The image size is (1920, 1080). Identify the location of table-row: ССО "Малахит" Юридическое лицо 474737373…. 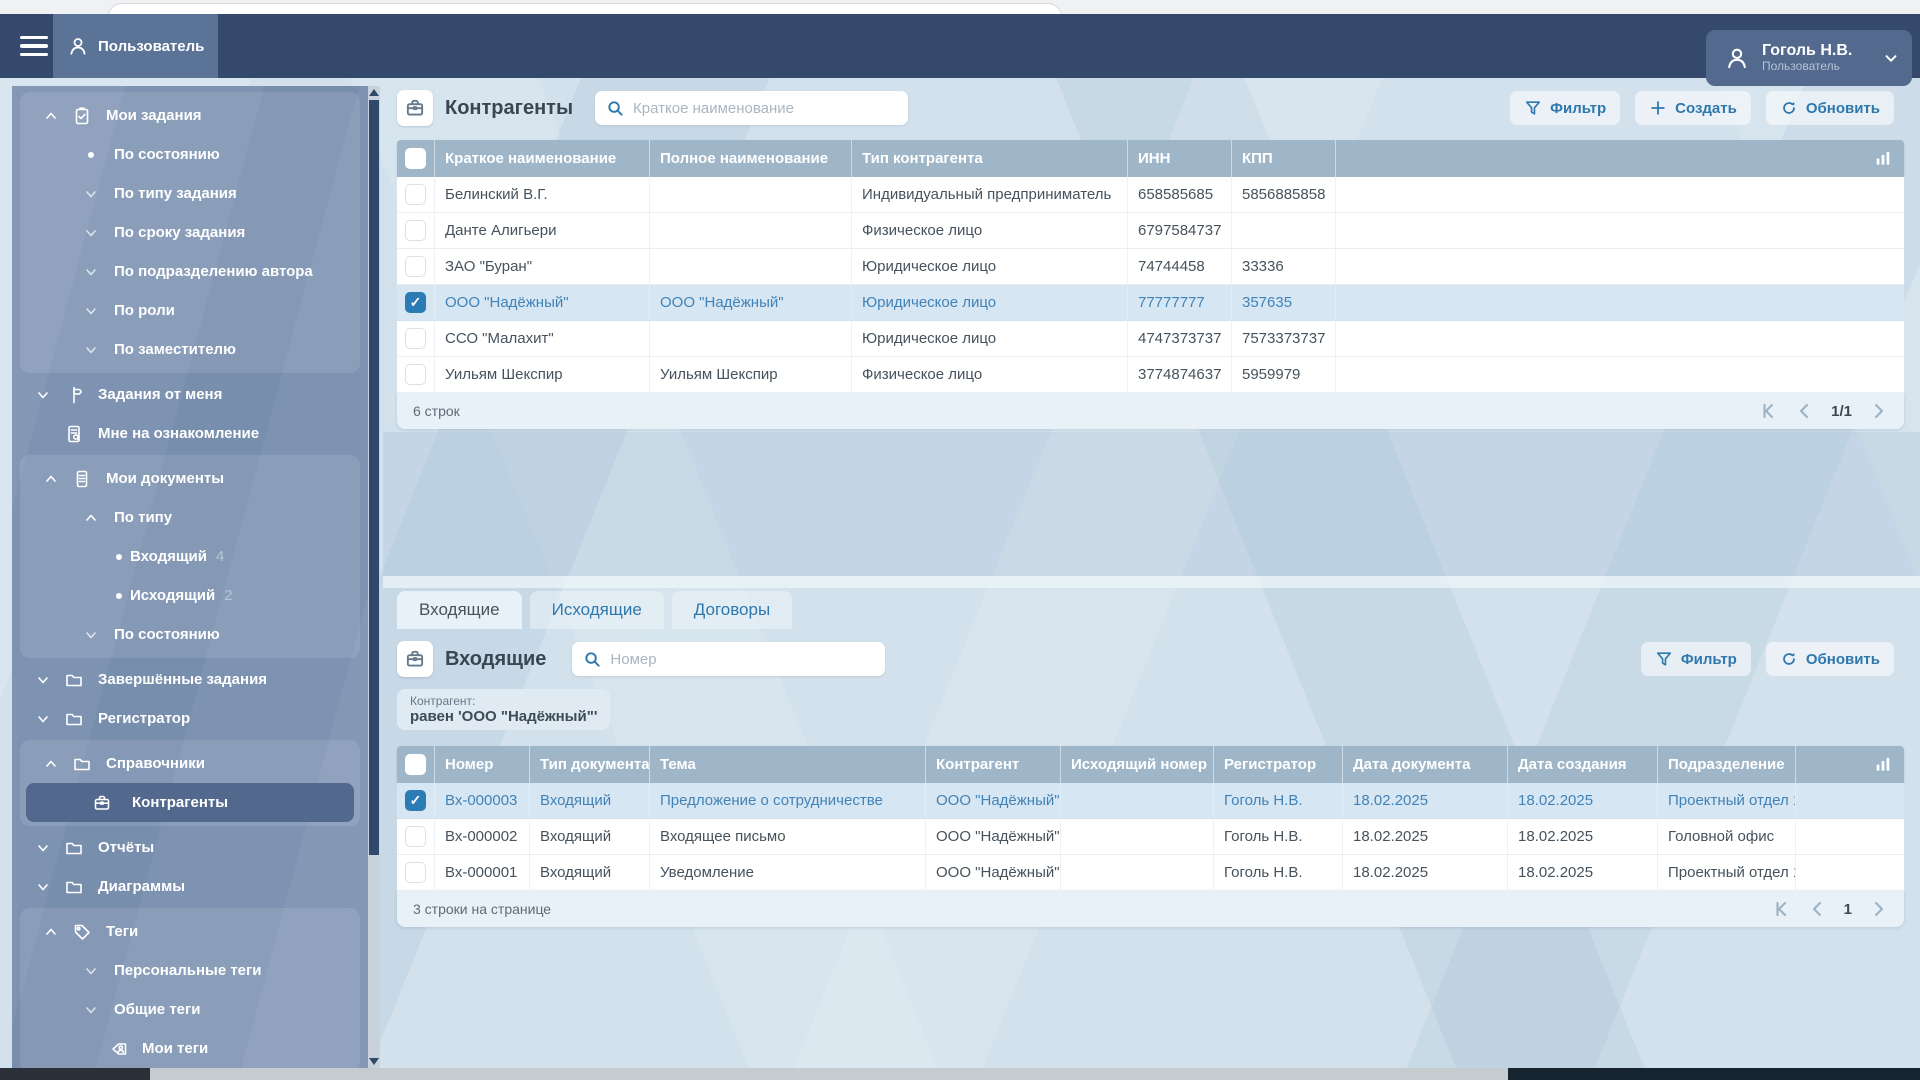
(1150, 339).